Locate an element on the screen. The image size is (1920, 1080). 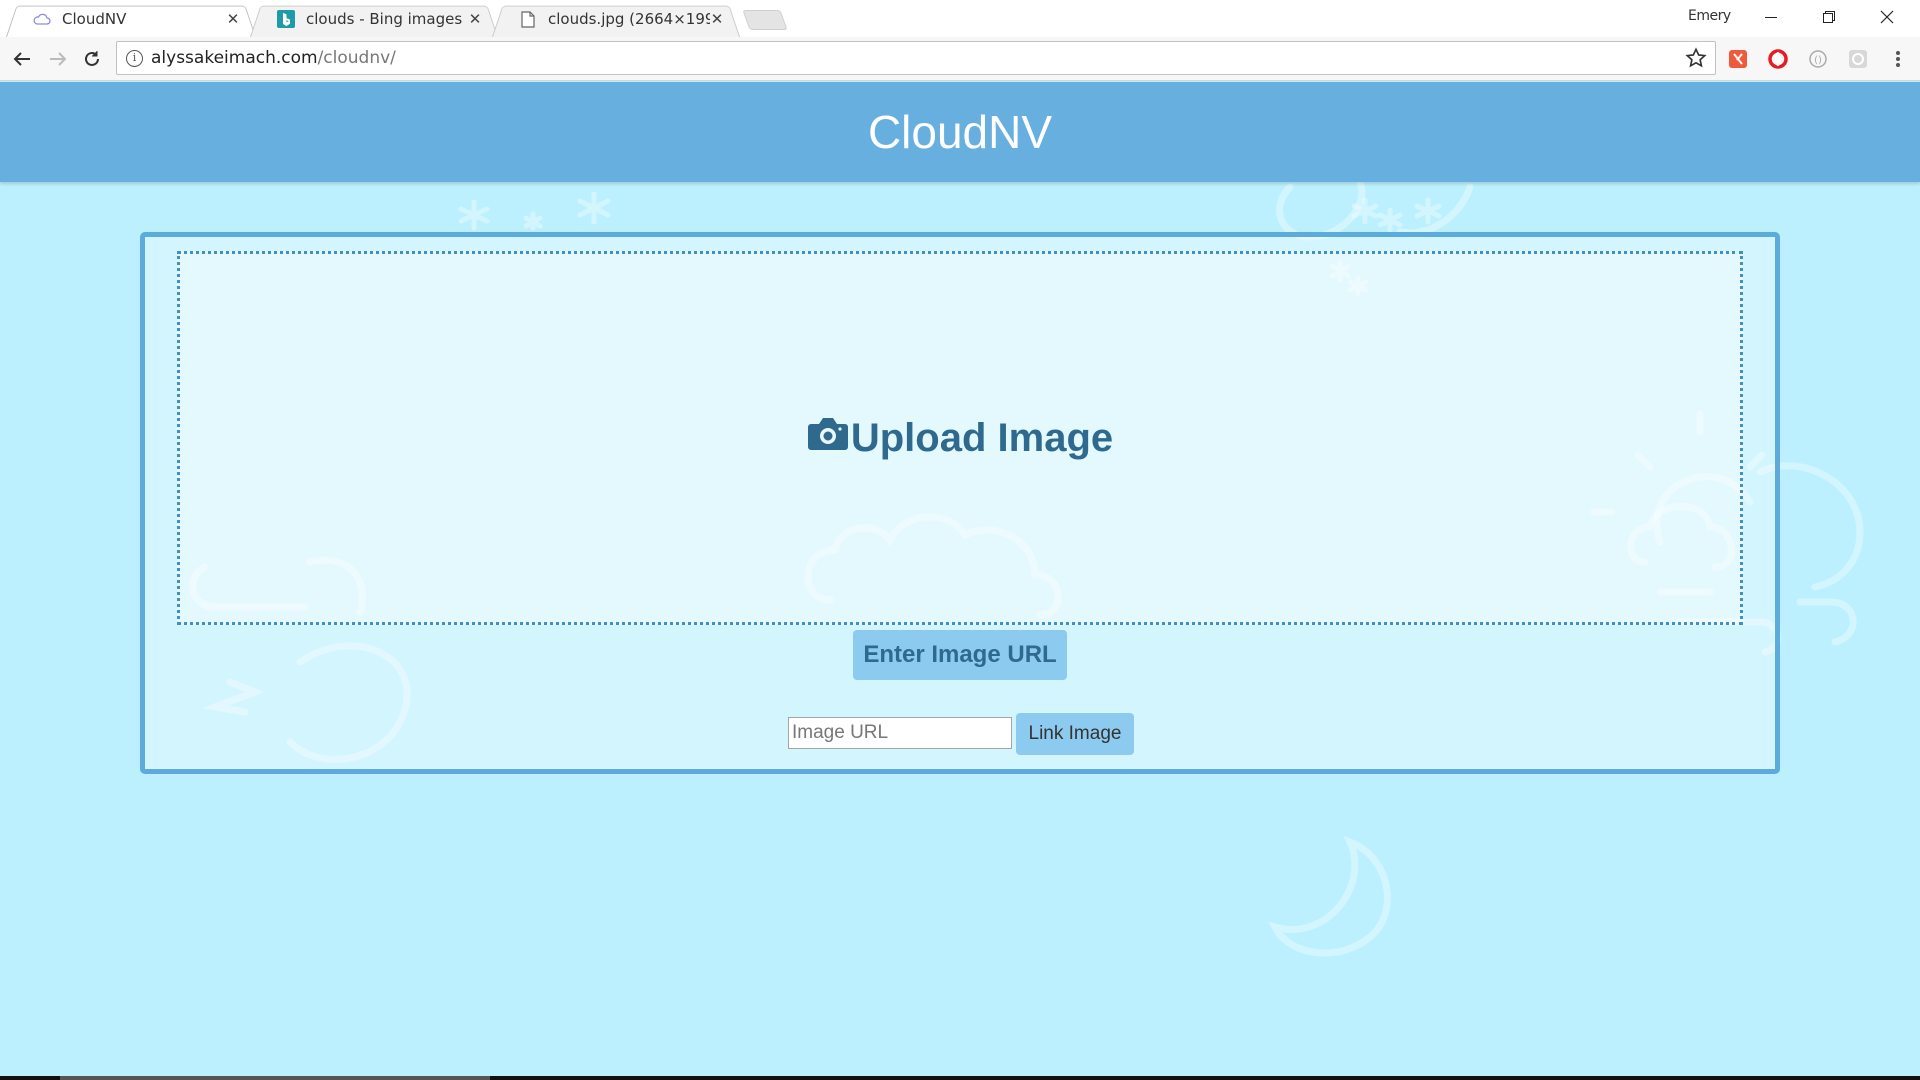
file-icon is located at coordinates (528, 19).